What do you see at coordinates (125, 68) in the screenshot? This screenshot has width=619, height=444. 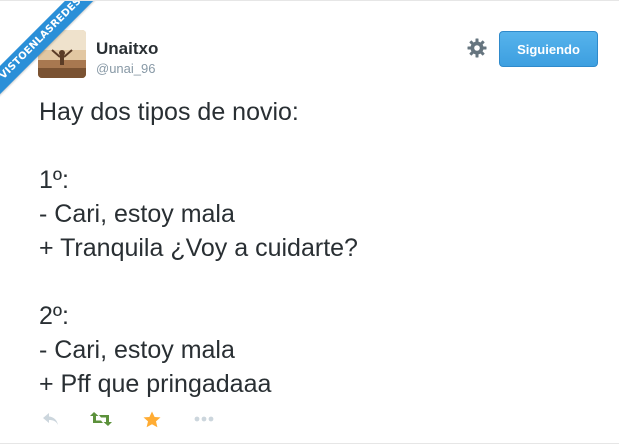 I see `username: @unai_96` at bounding box center [125, 68].